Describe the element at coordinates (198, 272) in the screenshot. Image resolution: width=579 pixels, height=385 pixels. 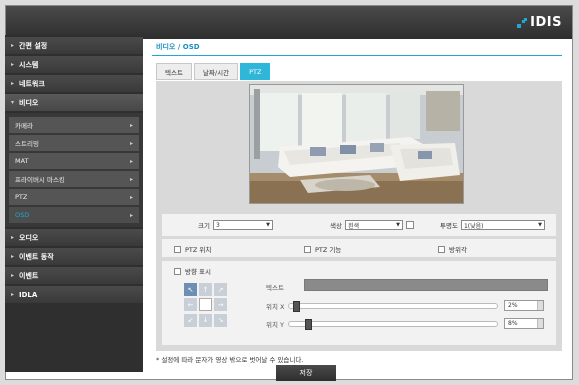
I see `checkbox-label: 방향 표시` at that location.